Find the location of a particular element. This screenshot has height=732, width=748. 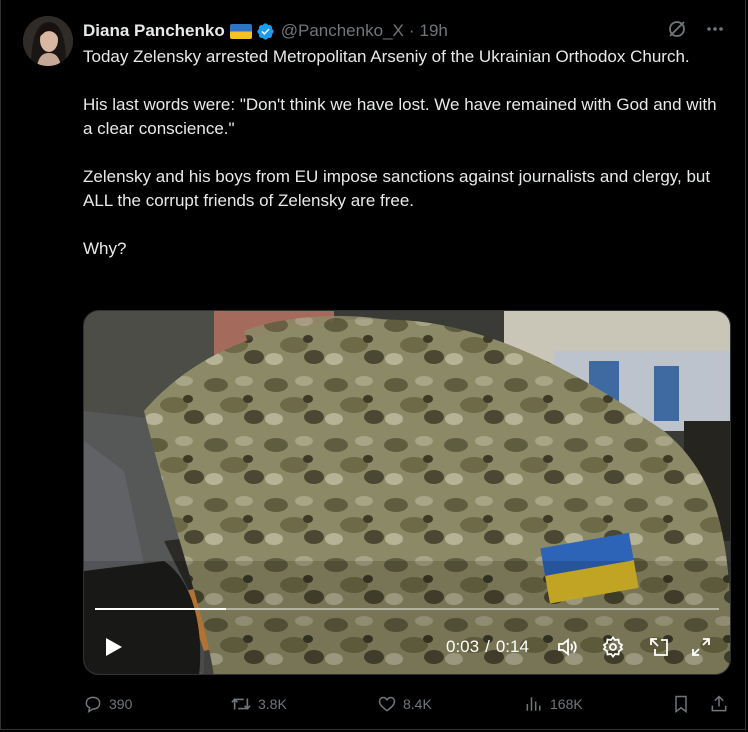

picture-in-picture-icon is located at coordinates (659, 647).